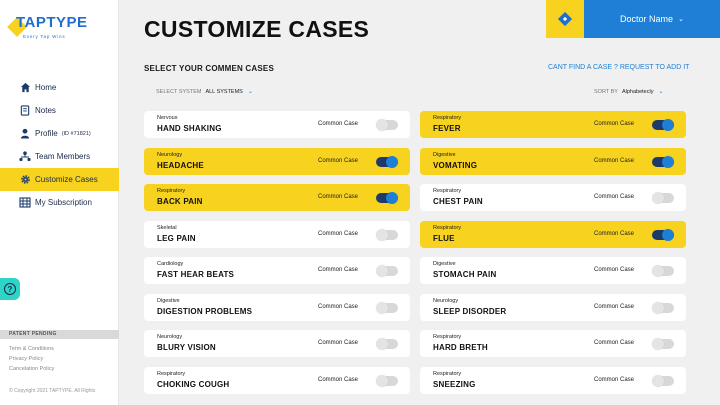 The height and width of the screenshot is (405, 720). Describe the element at coordinates (176, 238) in the screenshot. I see `case-name: LEG PAIN` at that location.